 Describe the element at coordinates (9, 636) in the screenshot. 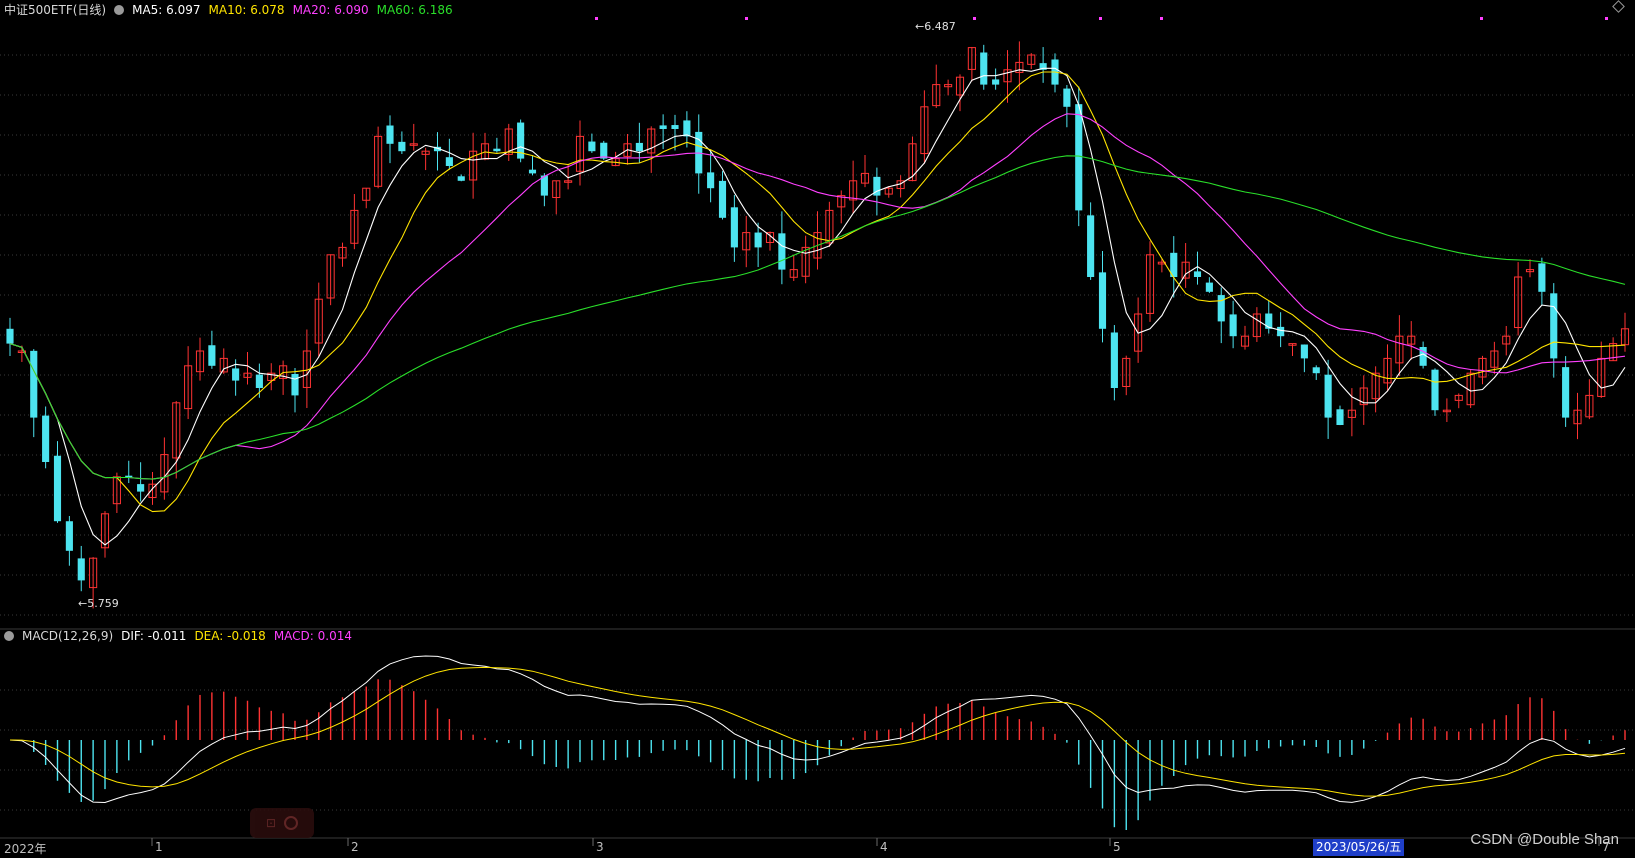

I see `macd-settings-dot-icon` at that location.